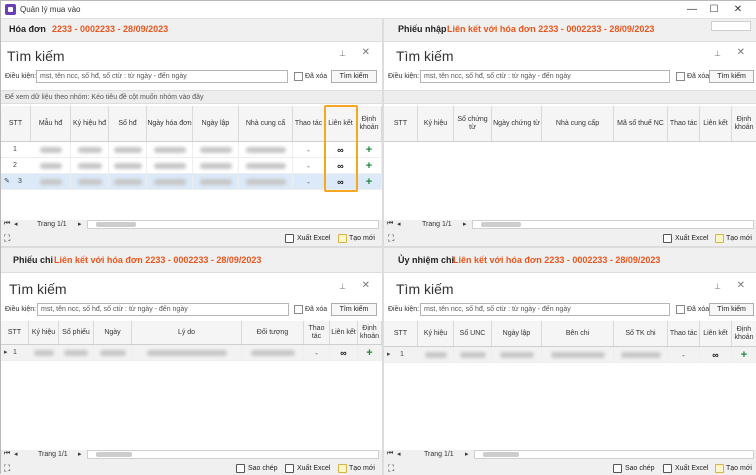  What do you see at coordinates (76, 332) in the screenshot?
I see `col-so-phieu: Số phiếu` at bounding box center [76, 332].